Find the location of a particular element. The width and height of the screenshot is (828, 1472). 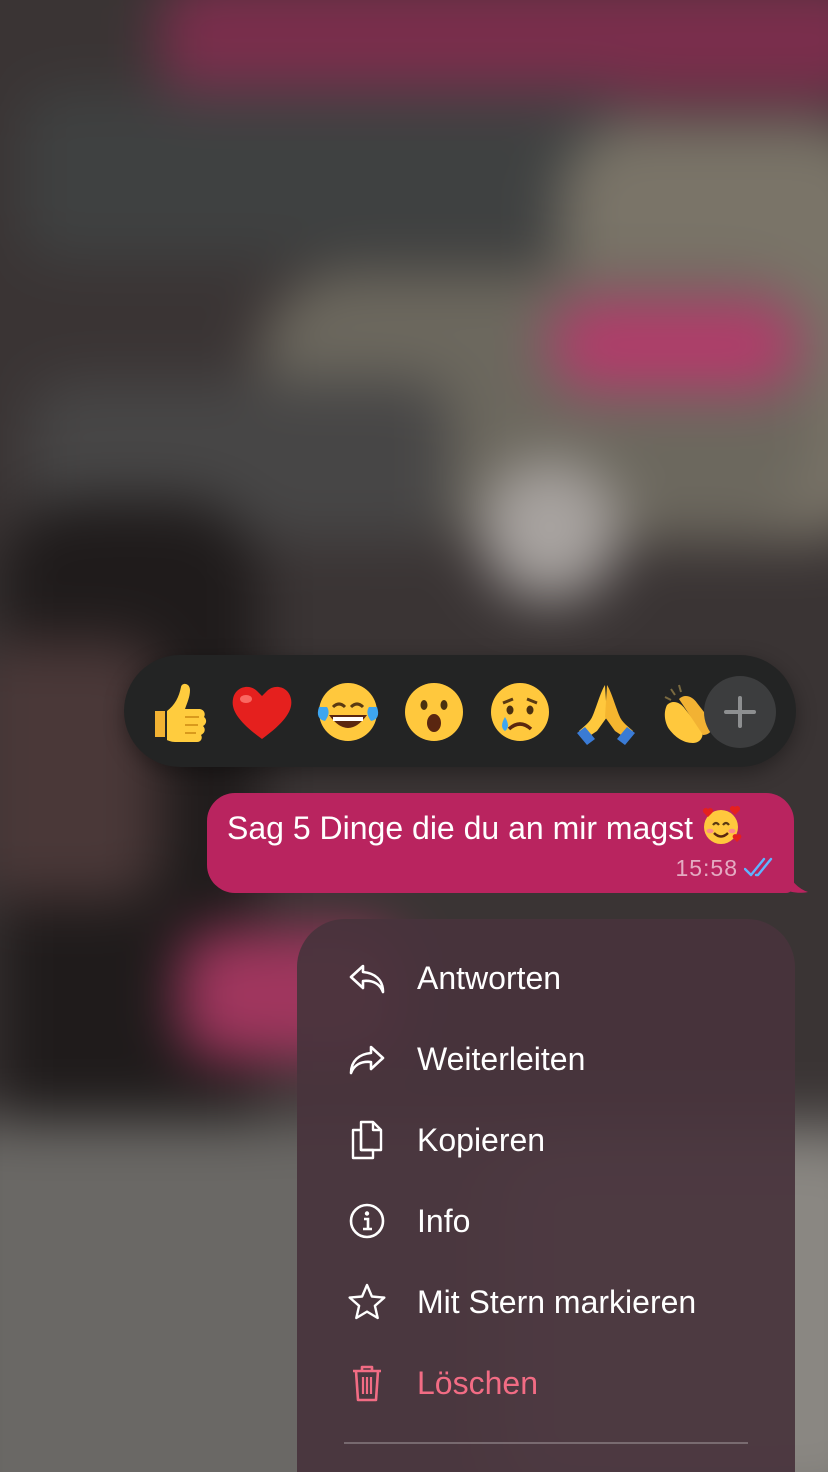

menu-label-reply: Antworten is located at coordinates (489, 978).